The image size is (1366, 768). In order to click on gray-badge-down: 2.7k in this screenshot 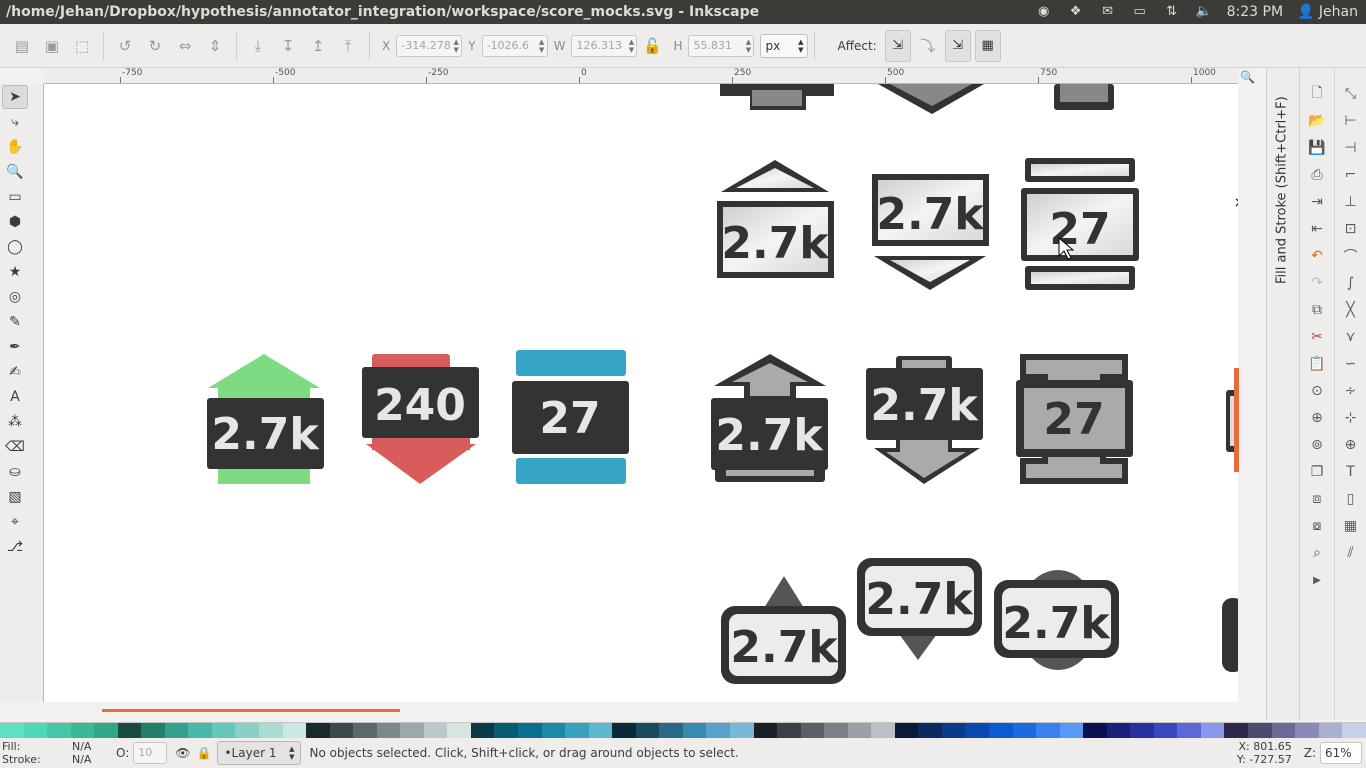, I will do `click(924, 420)`.